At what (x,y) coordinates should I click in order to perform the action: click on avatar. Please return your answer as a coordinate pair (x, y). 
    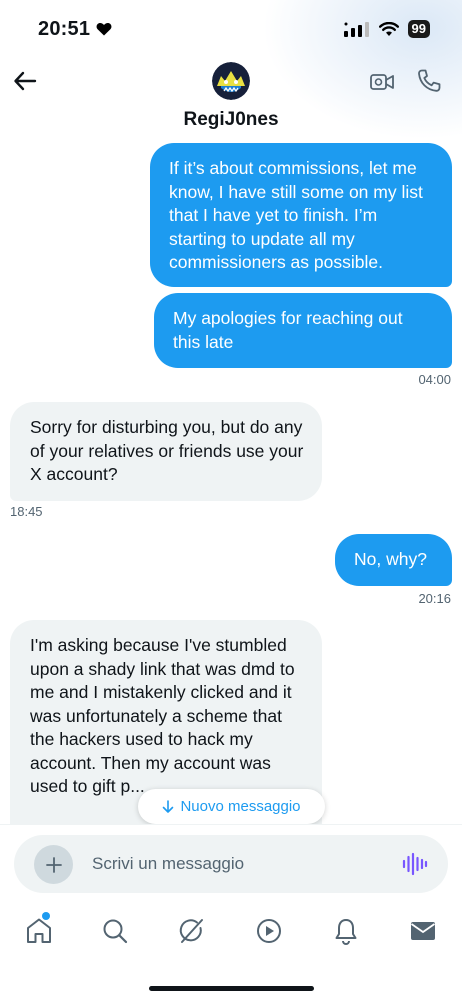
    Looking at the image, I should click on (231, 81).